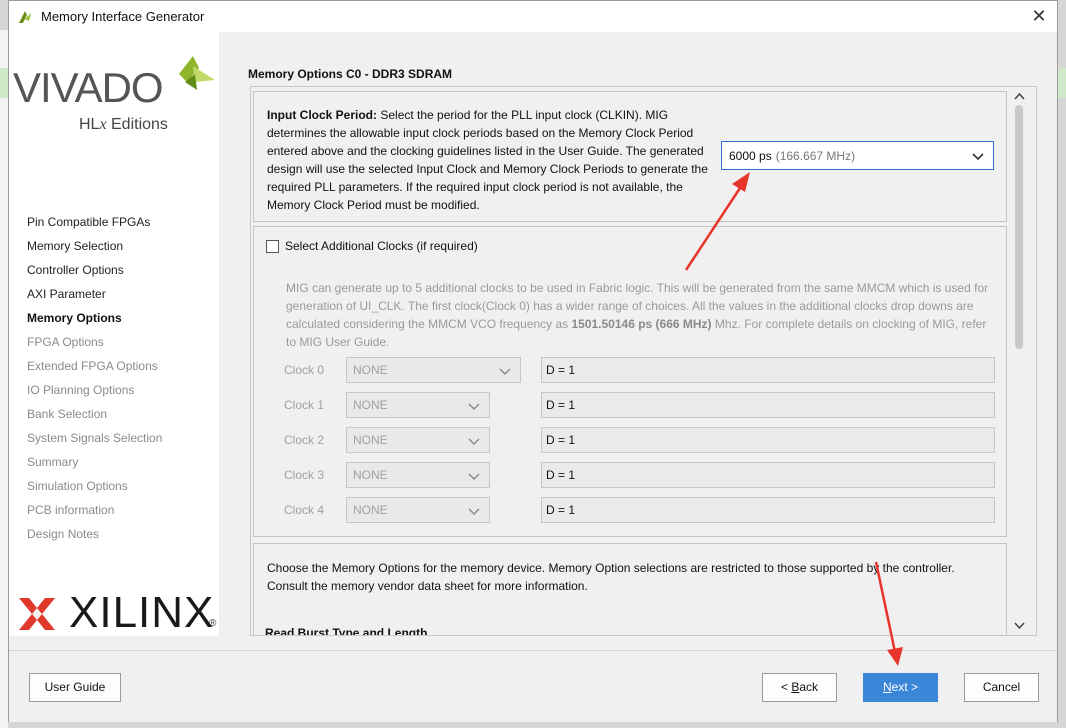 The width and height of the screenshot is (1066, 728). I want to click on clock-label: Clock 3, so click(304, 475).